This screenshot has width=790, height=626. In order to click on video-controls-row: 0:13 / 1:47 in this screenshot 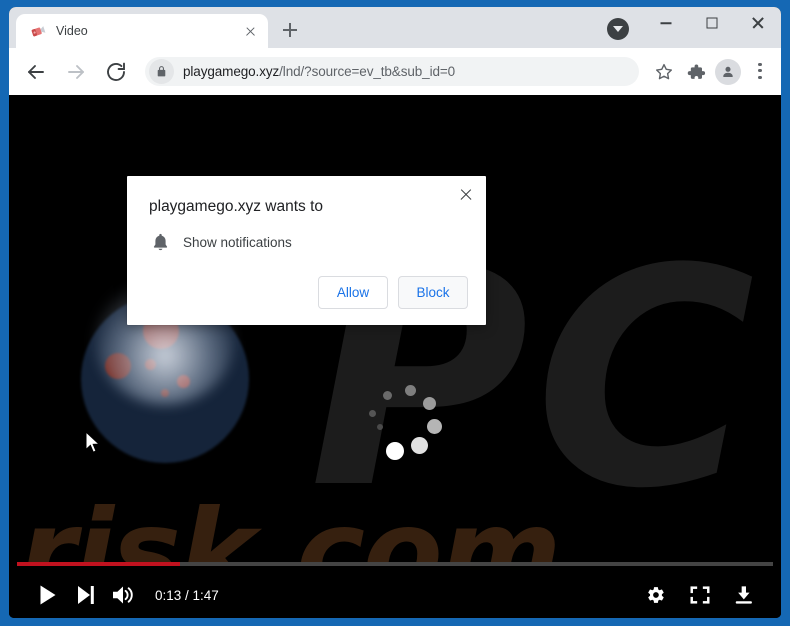, I will do `click(395, 595)`.